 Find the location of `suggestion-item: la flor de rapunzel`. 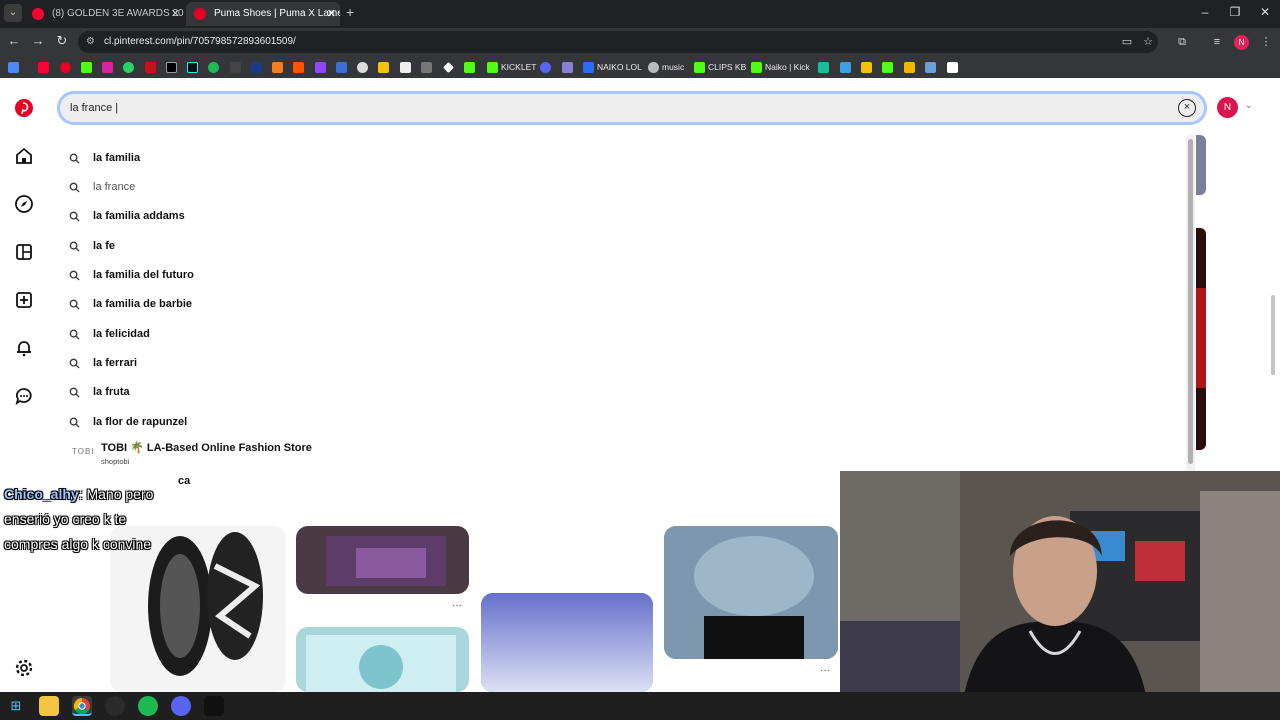

suggestion-item: la flor de rapunzel is located at coordinates (617, 423).